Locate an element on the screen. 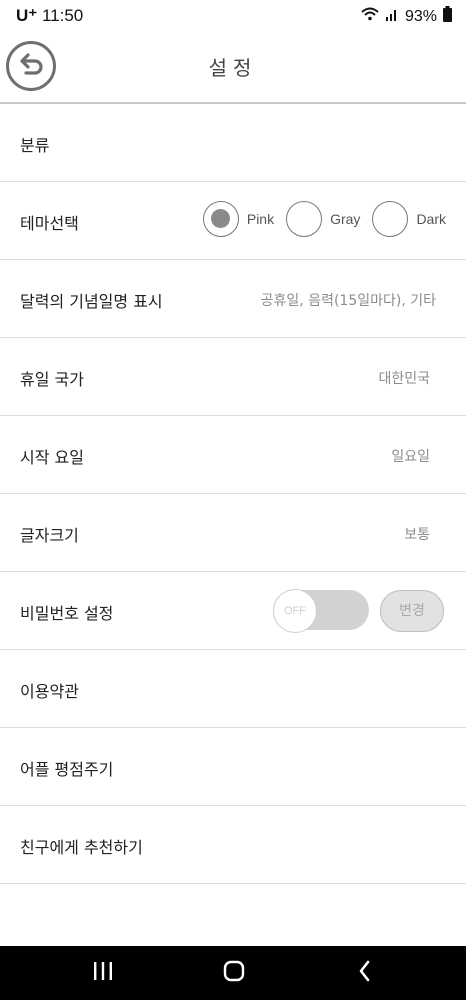 This screenshot has width=466, height=1000. radio-selected-icon is located at coordinates (220, 219).